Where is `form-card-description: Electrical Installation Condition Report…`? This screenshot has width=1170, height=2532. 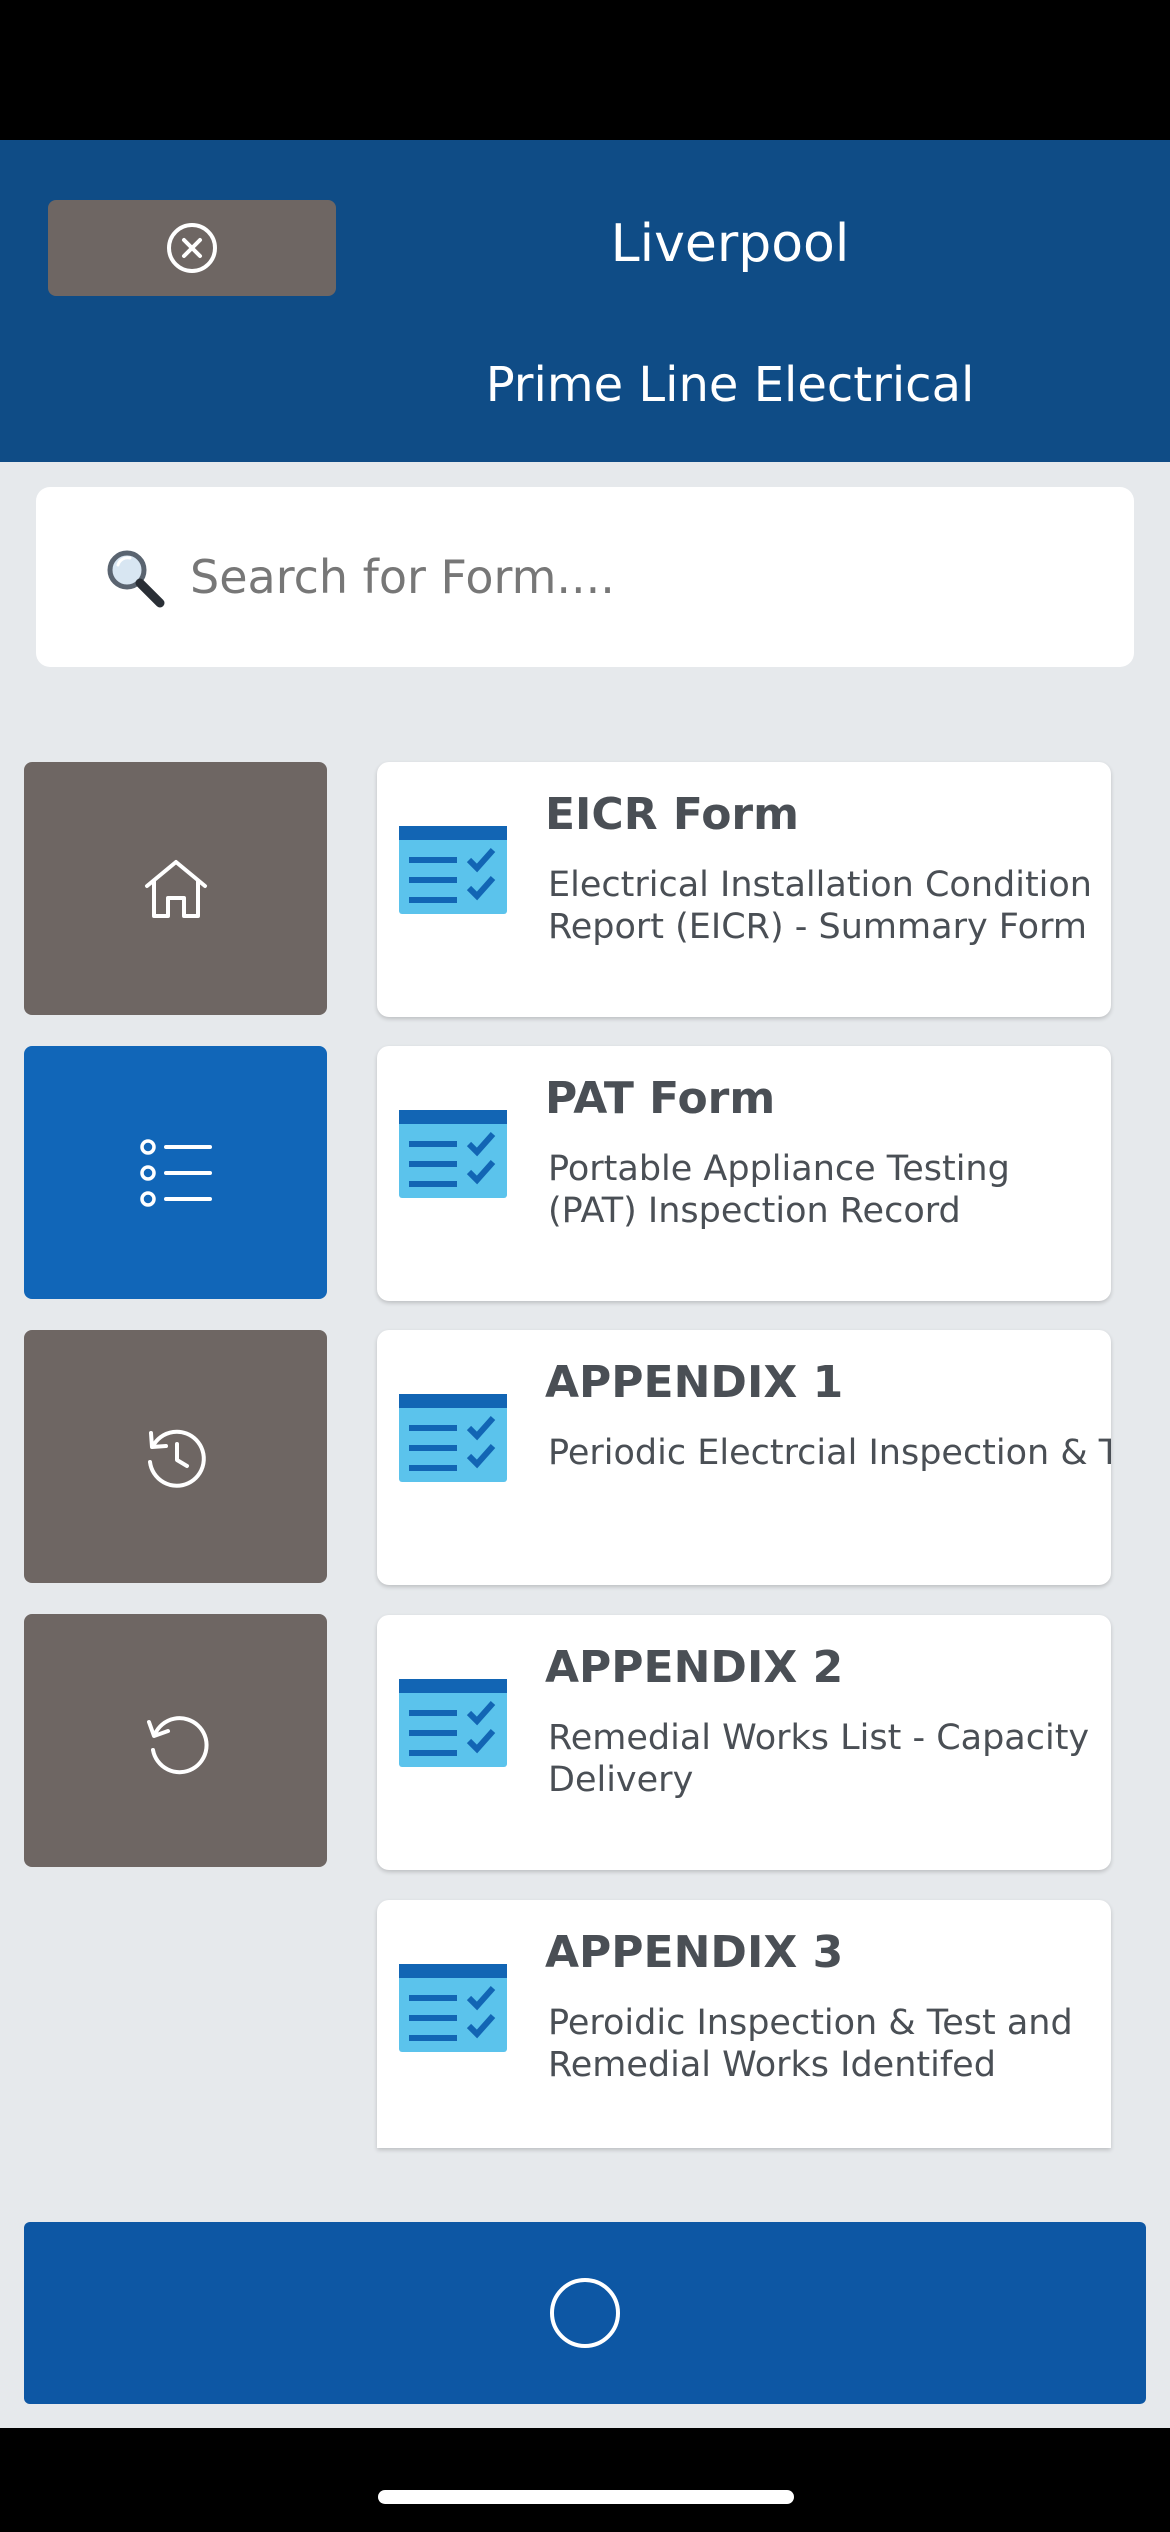
form-card-description: Electrical Installation Condition Report… is located at coordinates (820, 906).